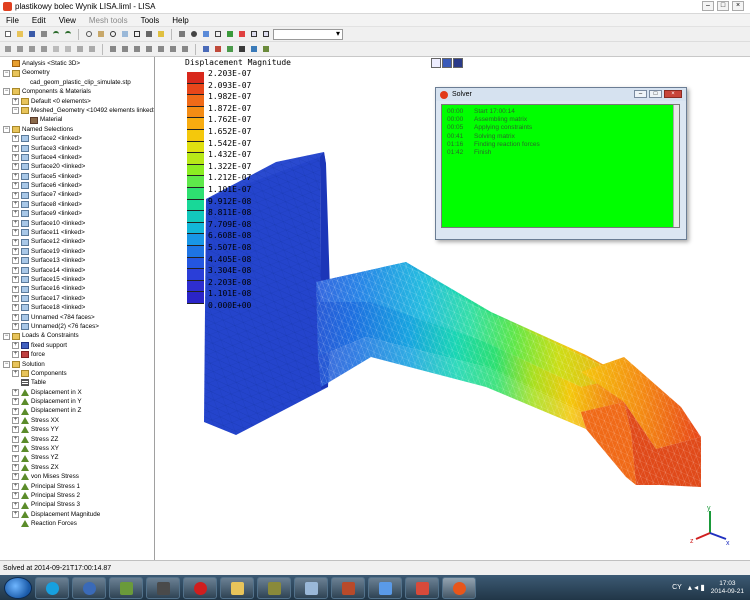  I want to click on tree-item: + Surface8 <linked>, so click(77, 204).